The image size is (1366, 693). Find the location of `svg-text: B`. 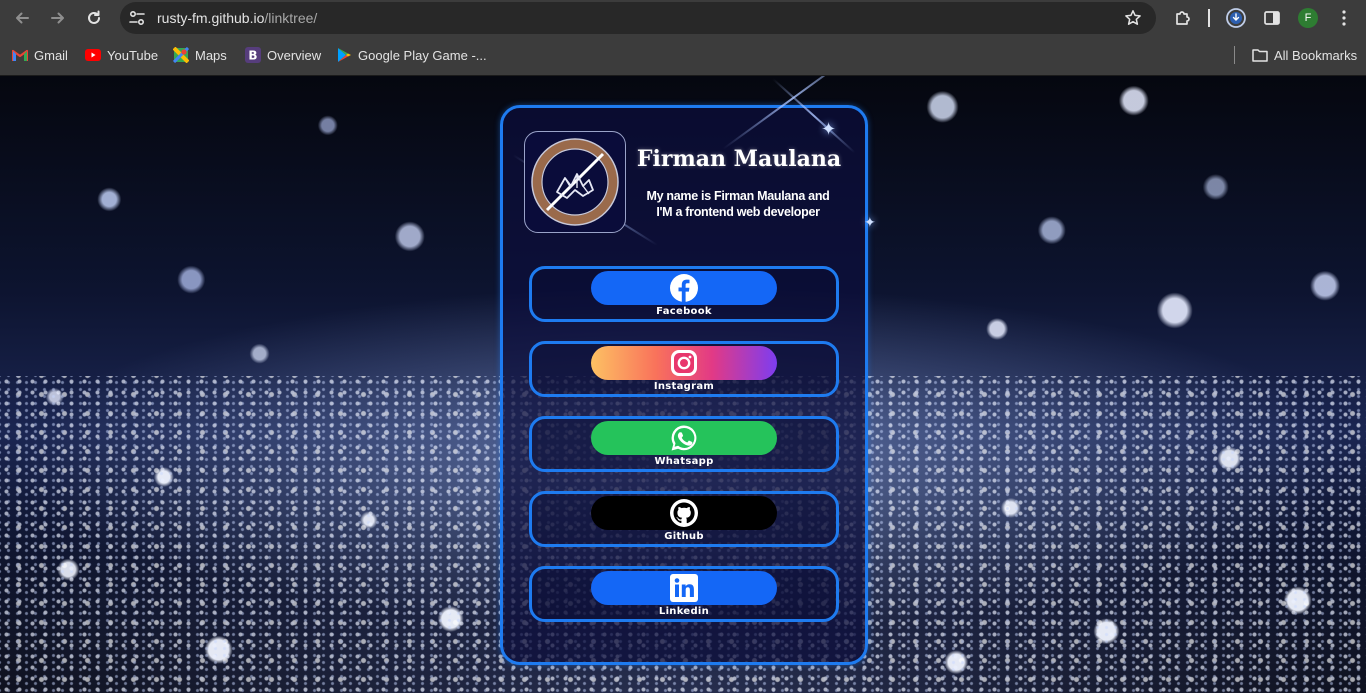

svg-text: B is located at coordinates (252, 56).